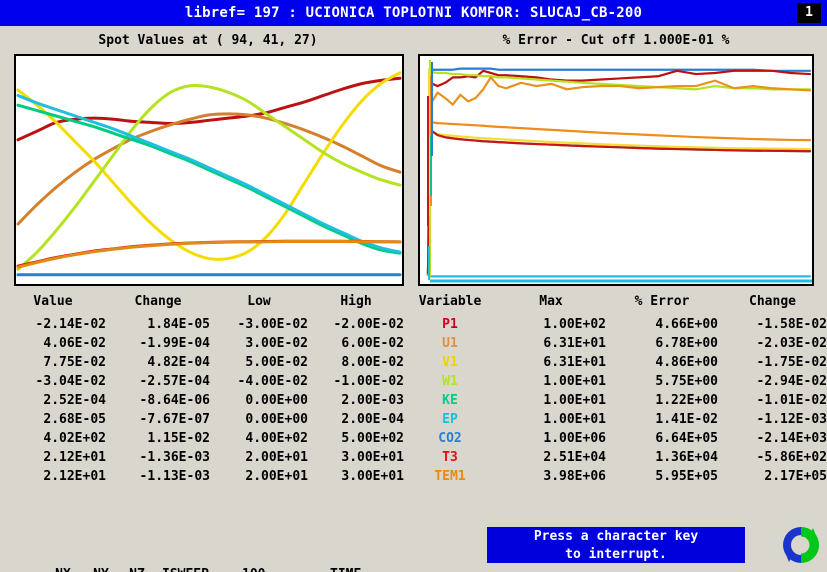  I want to click on refresh-sync-icon, so click(801, 545).